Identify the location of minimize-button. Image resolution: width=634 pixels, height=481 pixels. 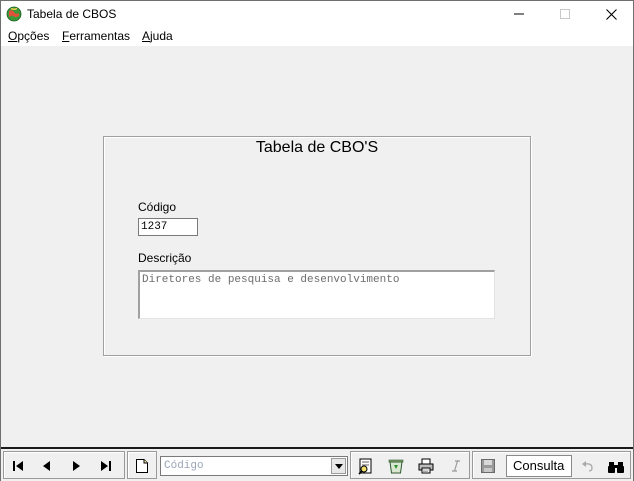
(519, 14).